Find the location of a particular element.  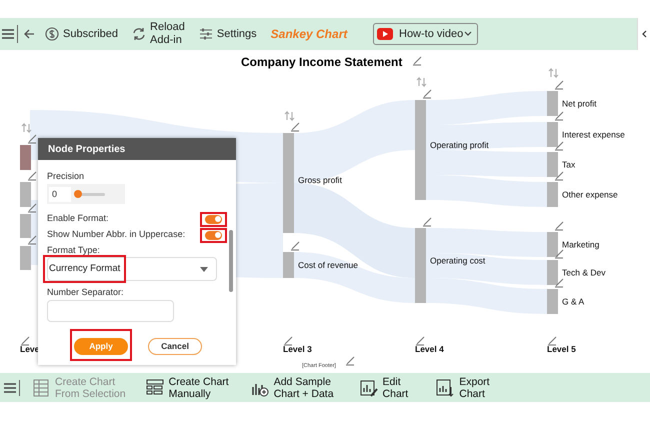

table-icon is located at coordinates (41, 387).